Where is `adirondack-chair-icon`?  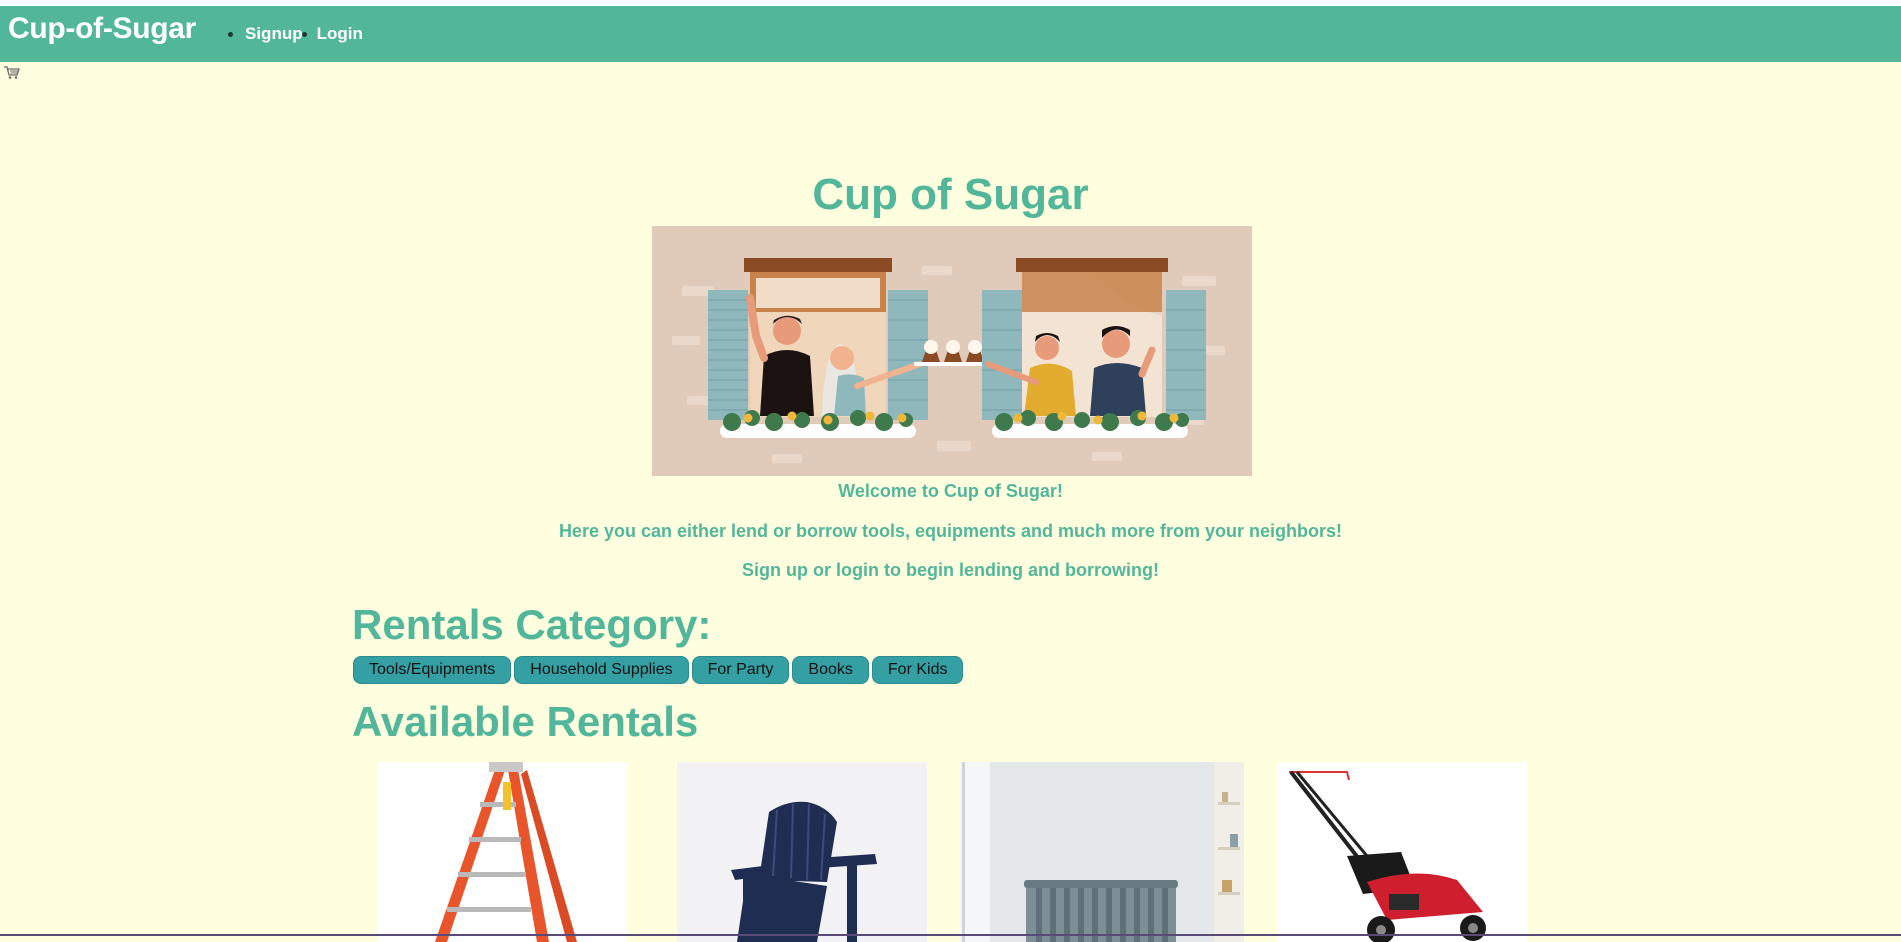 adirondack-chair-icon is located at coordinates (802, 852).